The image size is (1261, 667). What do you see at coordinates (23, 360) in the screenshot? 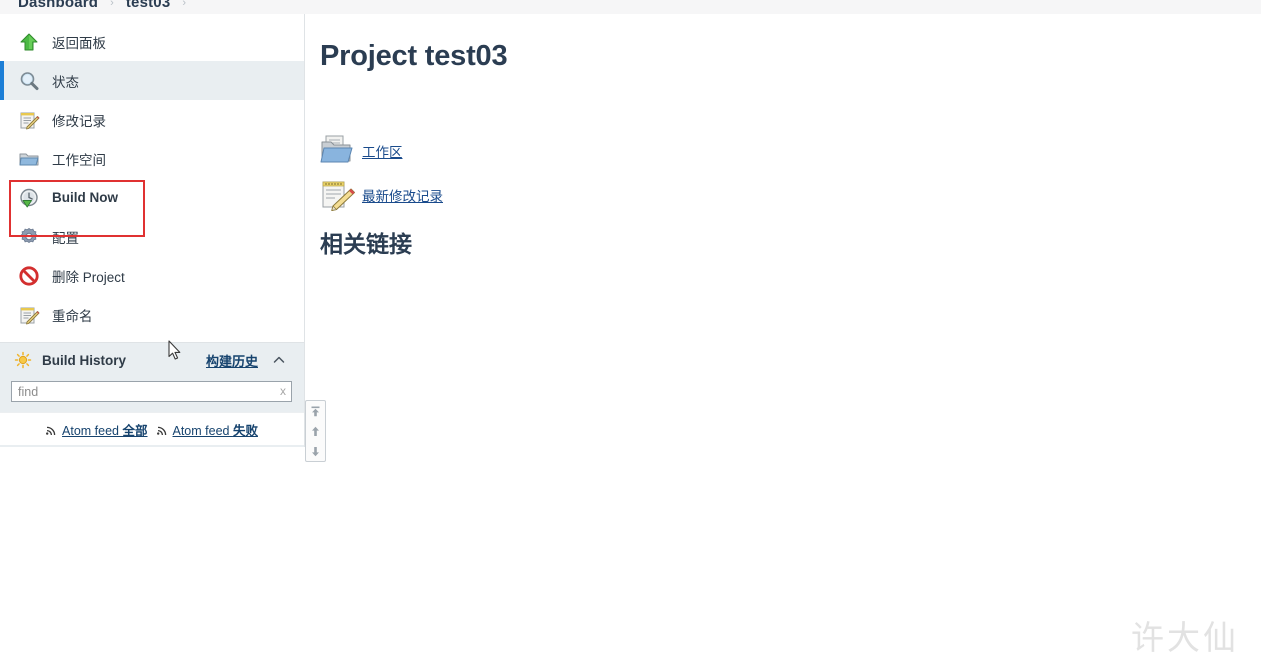
I see `sun-icon` at bounding box center [23, 360].